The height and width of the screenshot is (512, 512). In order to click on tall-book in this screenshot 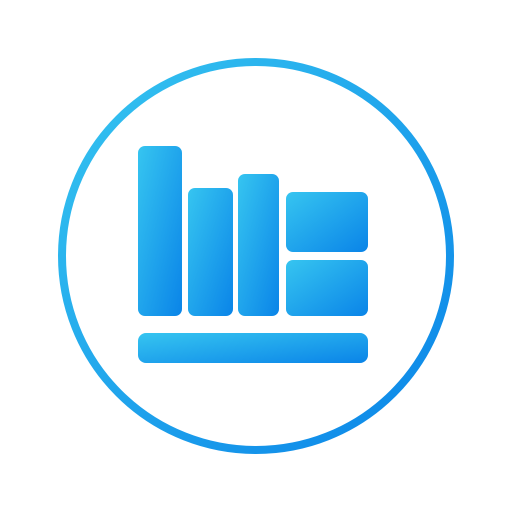, I will do `click(160, 231)`.